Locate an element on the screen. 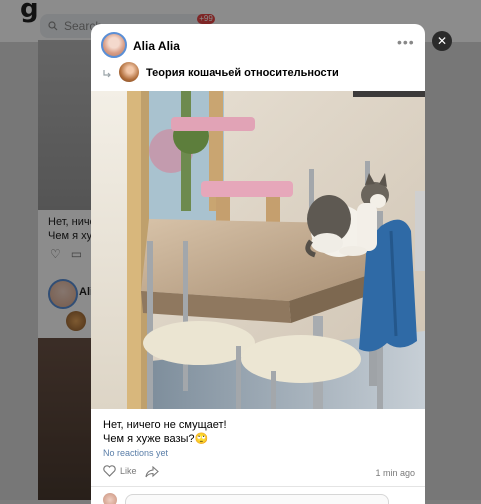 This screenshot has width=481, height=504. comment-row is located at coordinates (258, 497).